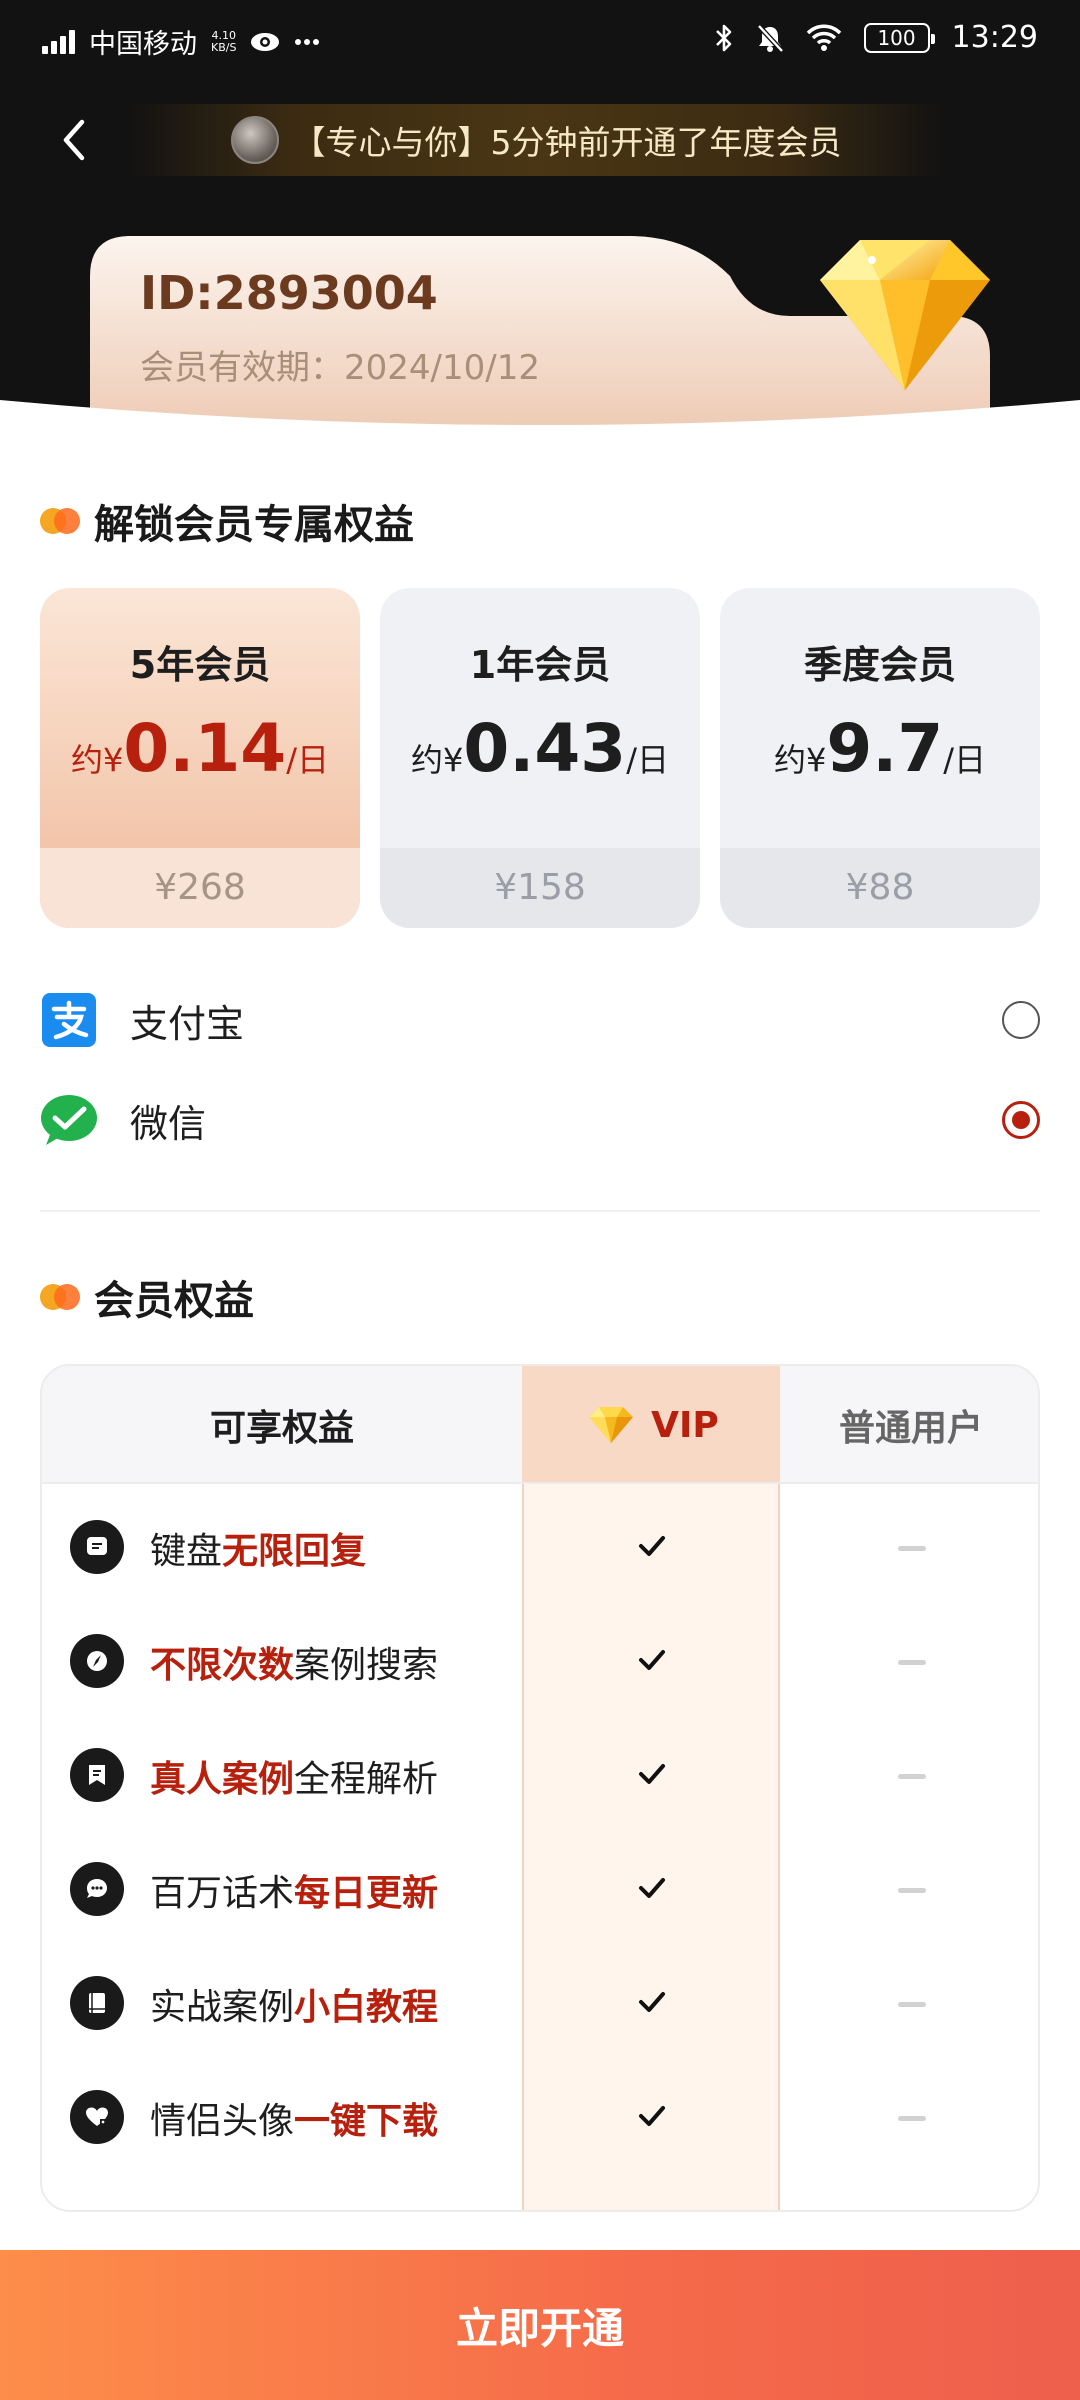 The width and height of the screenshot is (1080, 2400). Describe the element at coordinates (880, 748) in the screenshot. I see `plan-daily-price: 约¥9.7/日` at that location.